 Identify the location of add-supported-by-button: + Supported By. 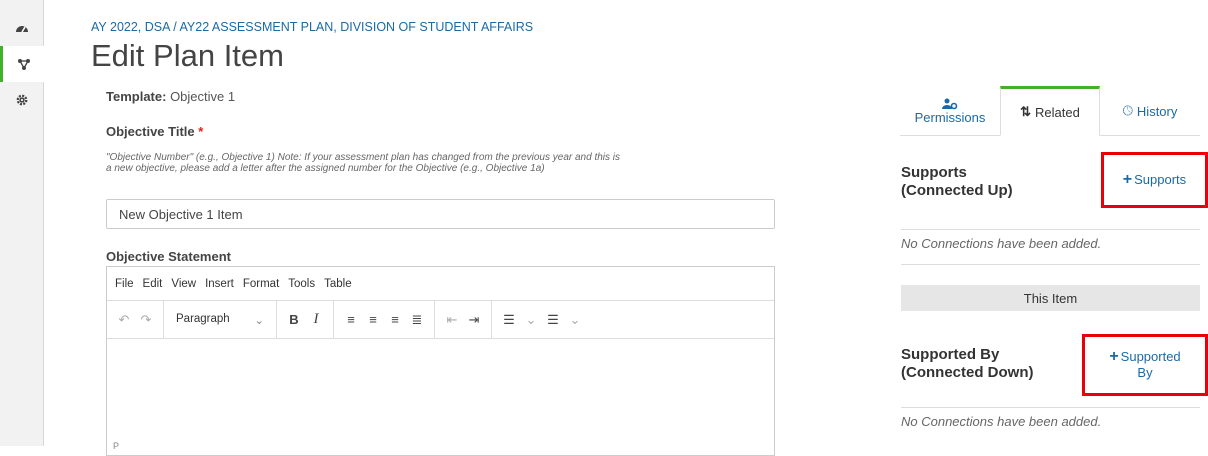
(1145, 365).